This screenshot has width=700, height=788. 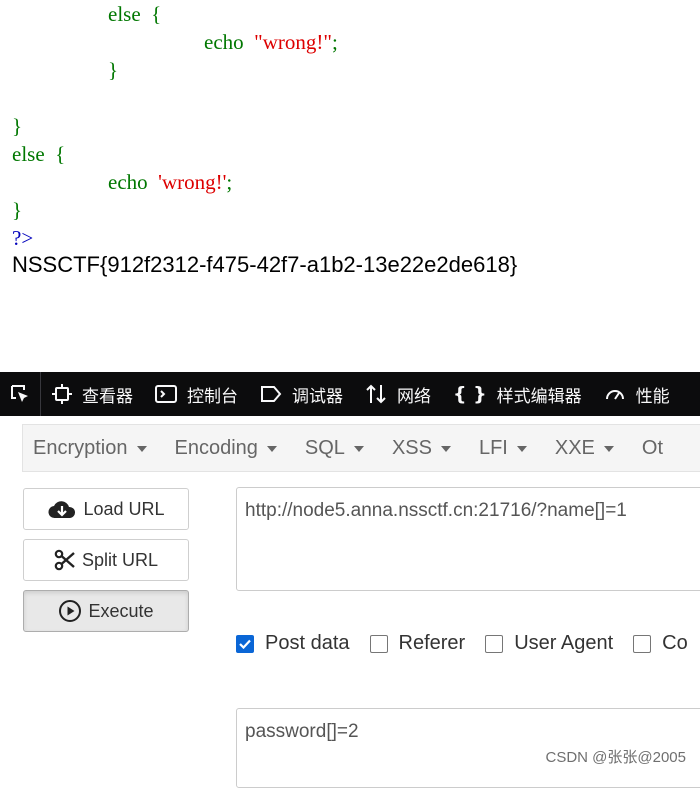 What do you see at coordinates (615, 394) in the screenshot?
I see `performance-icon` at bounding box center [615, 394].